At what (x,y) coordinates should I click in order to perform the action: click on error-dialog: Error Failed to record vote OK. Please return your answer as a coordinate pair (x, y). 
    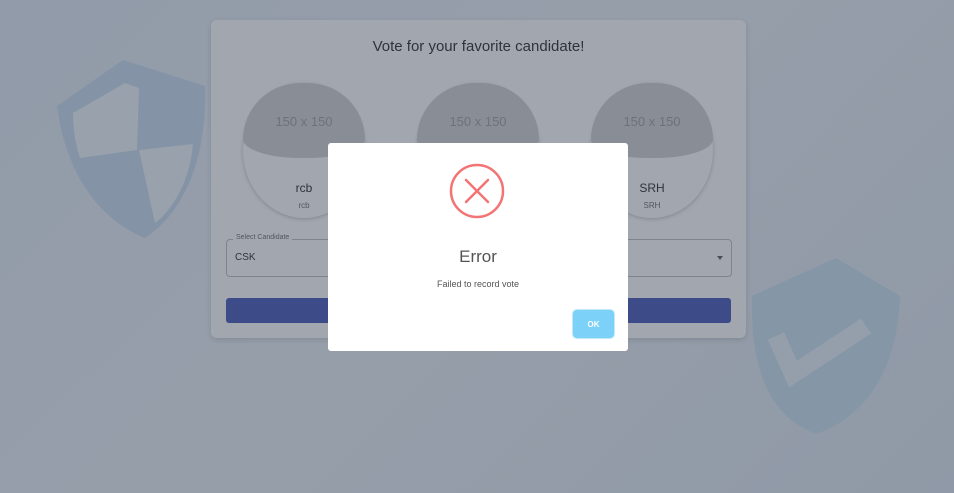
    Looking at the image, I should click on (478, 247).